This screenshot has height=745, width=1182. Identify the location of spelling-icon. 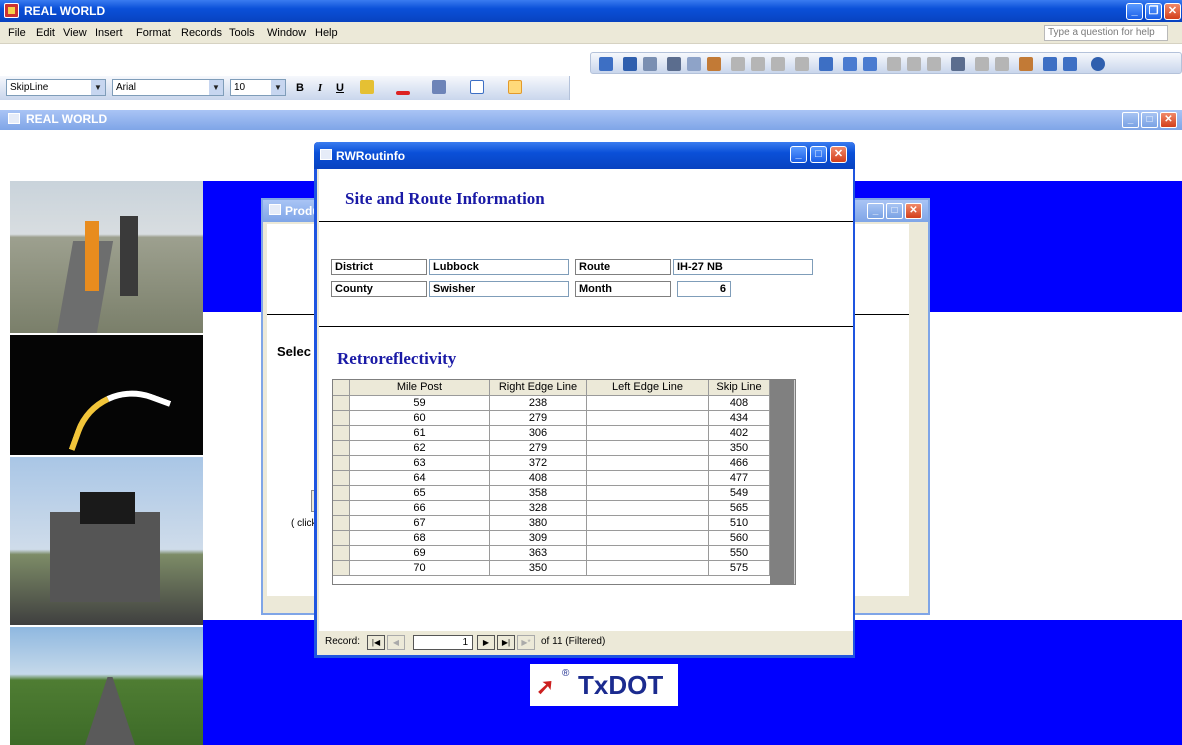
(714, 64).